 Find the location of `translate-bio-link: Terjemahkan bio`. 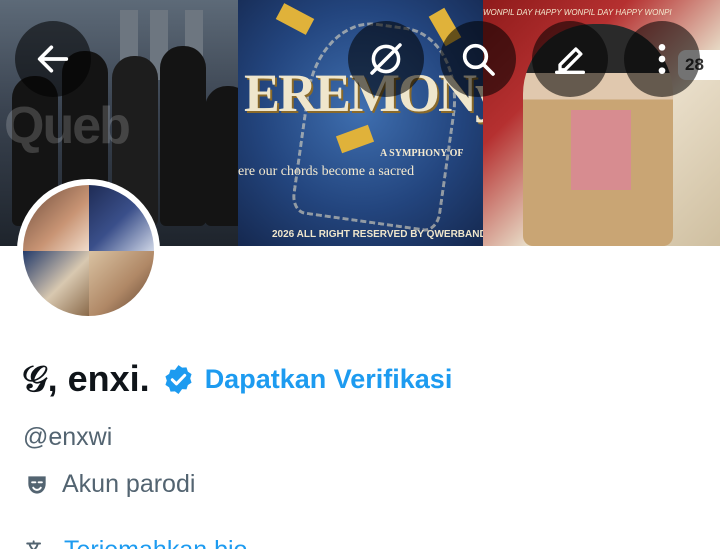

translate-bio-link: Terjemahkan bio is located at coordinates (155, 542).